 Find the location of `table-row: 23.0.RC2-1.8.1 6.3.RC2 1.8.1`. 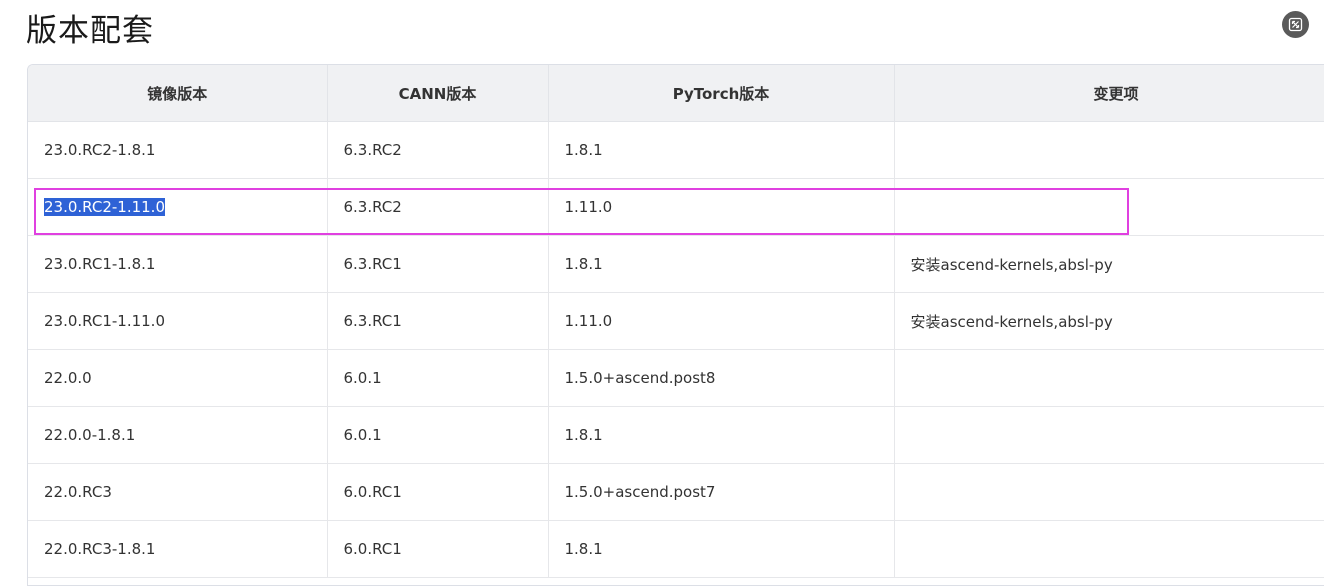

table-row: 23.0.RC2-1.8.1 6.3.RC2 1.8.1 is located at coordinates (676, 150).